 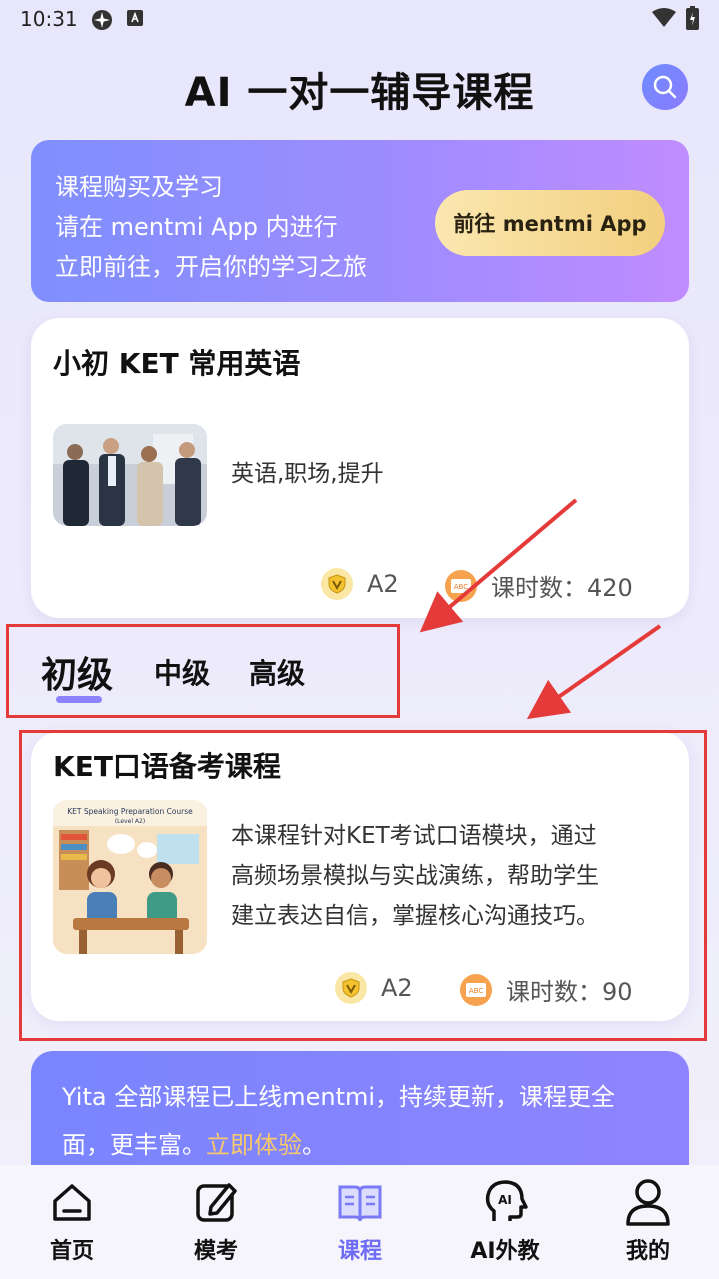 I want to click on ai-head-icon: AI, so click(x=506, y=1200).